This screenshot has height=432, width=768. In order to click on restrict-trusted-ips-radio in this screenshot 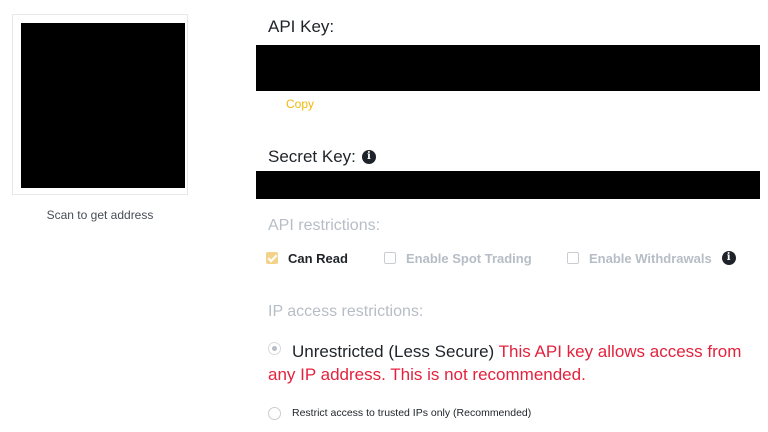, I will do `click(274, 413)`.